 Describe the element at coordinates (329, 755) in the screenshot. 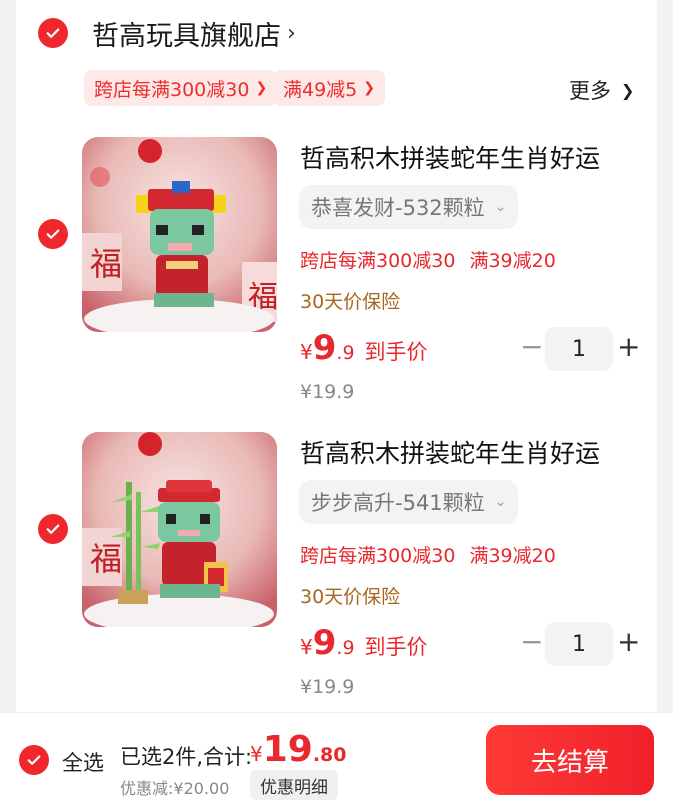

I see `total-decimal: .80` at that location.